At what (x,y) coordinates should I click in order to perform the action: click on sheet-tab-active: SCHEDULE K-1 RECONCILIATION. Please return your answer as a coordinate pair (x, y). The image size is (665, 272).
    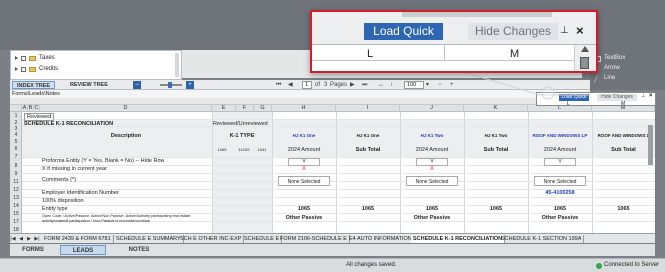
    Looking at the image, I should click on (458, 239).